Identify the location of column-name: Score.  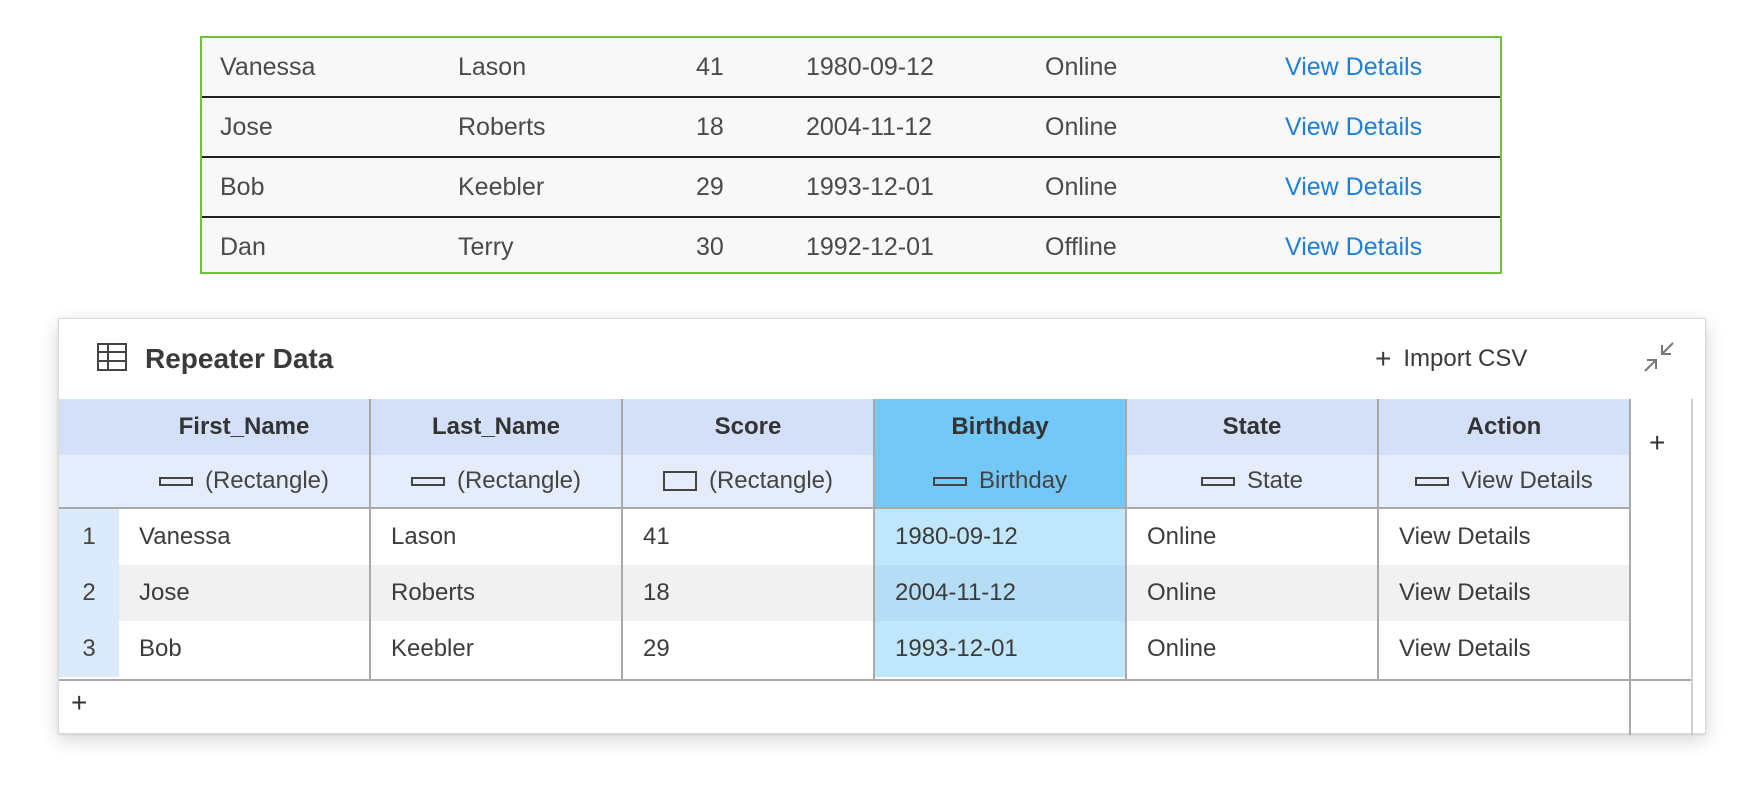
(748, 426).